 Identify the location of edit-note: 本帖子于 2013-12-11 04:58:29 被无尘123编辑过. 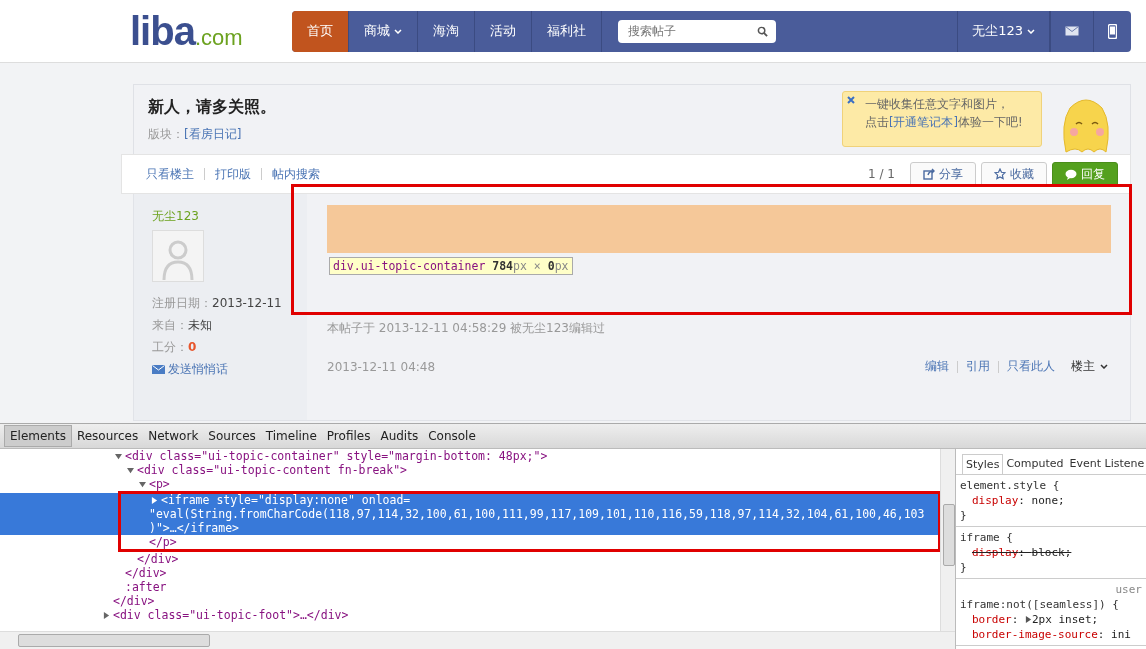
(466, 328).